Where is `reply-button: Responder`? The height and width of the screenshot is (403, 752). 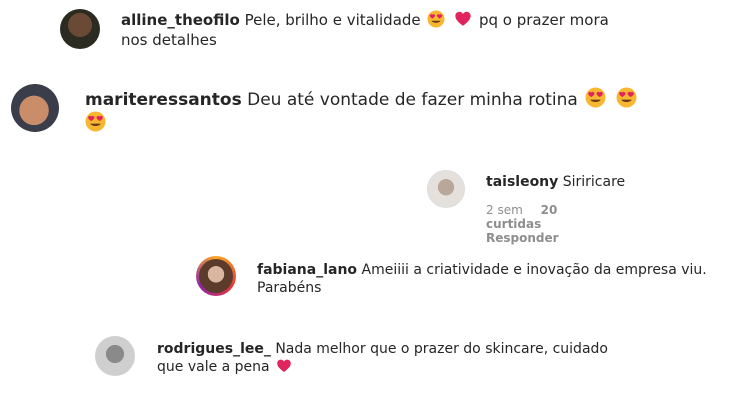 reply-button: Responder is located at coordinates (522, 238).